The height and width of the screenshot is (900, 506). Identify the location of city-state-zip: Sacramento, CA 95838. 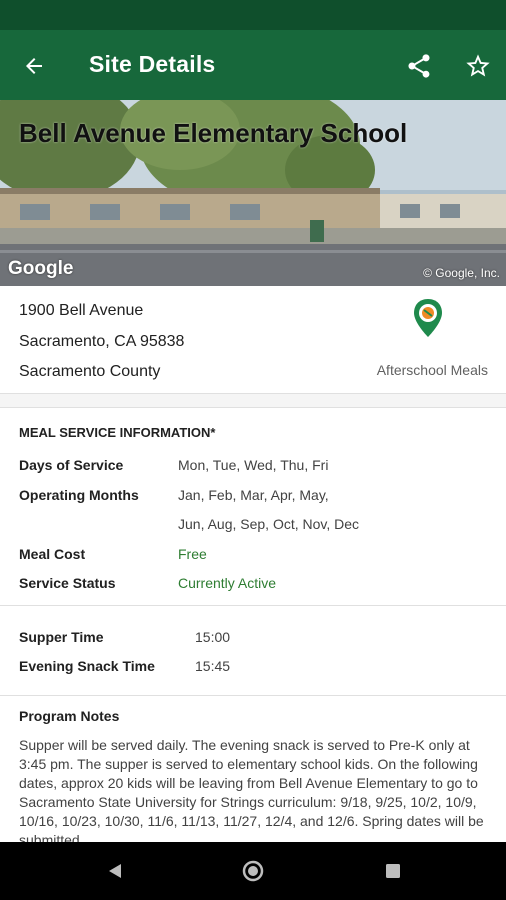
(102, 341).